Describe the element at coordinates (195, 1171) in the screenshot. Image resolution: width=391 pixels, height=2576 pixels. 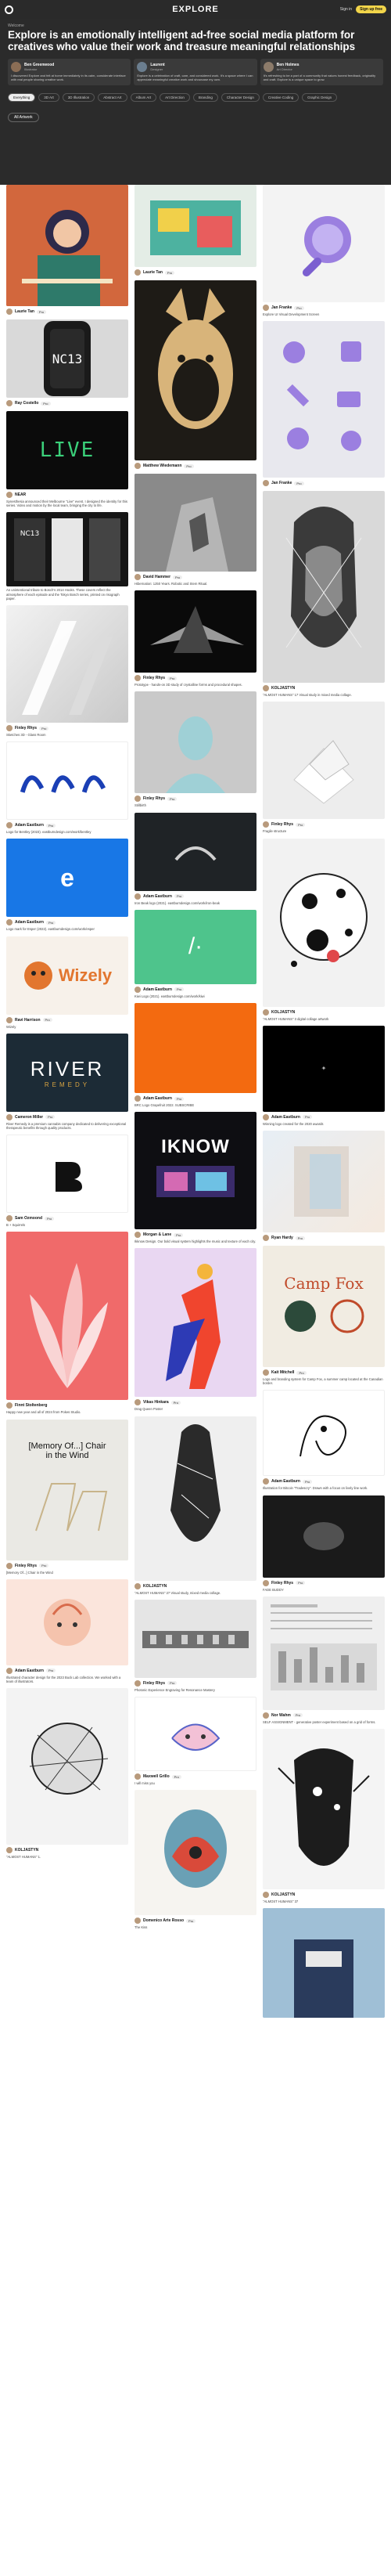
I see `artwork-image: IKNOW` at that location.